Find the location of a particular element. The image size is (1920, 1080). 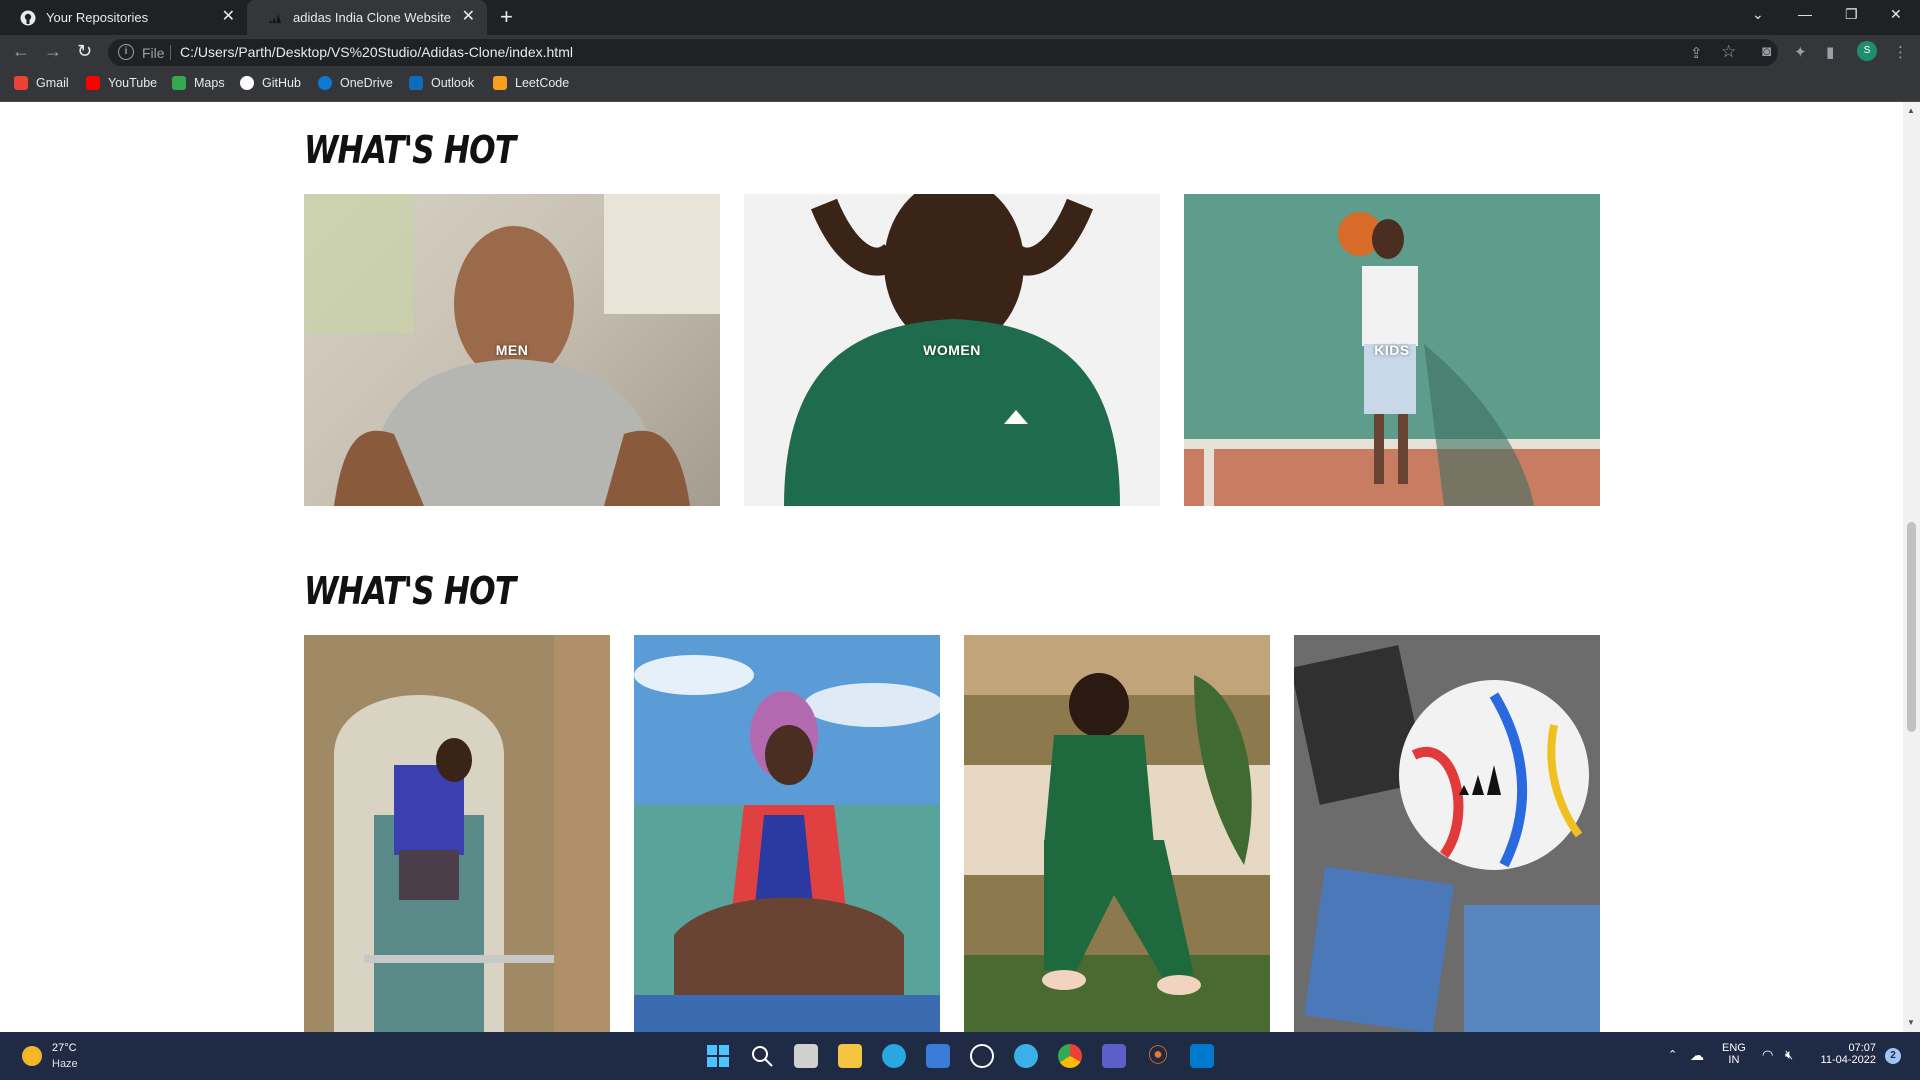

file-explorer-icon is located at coordinates (850, 1056).